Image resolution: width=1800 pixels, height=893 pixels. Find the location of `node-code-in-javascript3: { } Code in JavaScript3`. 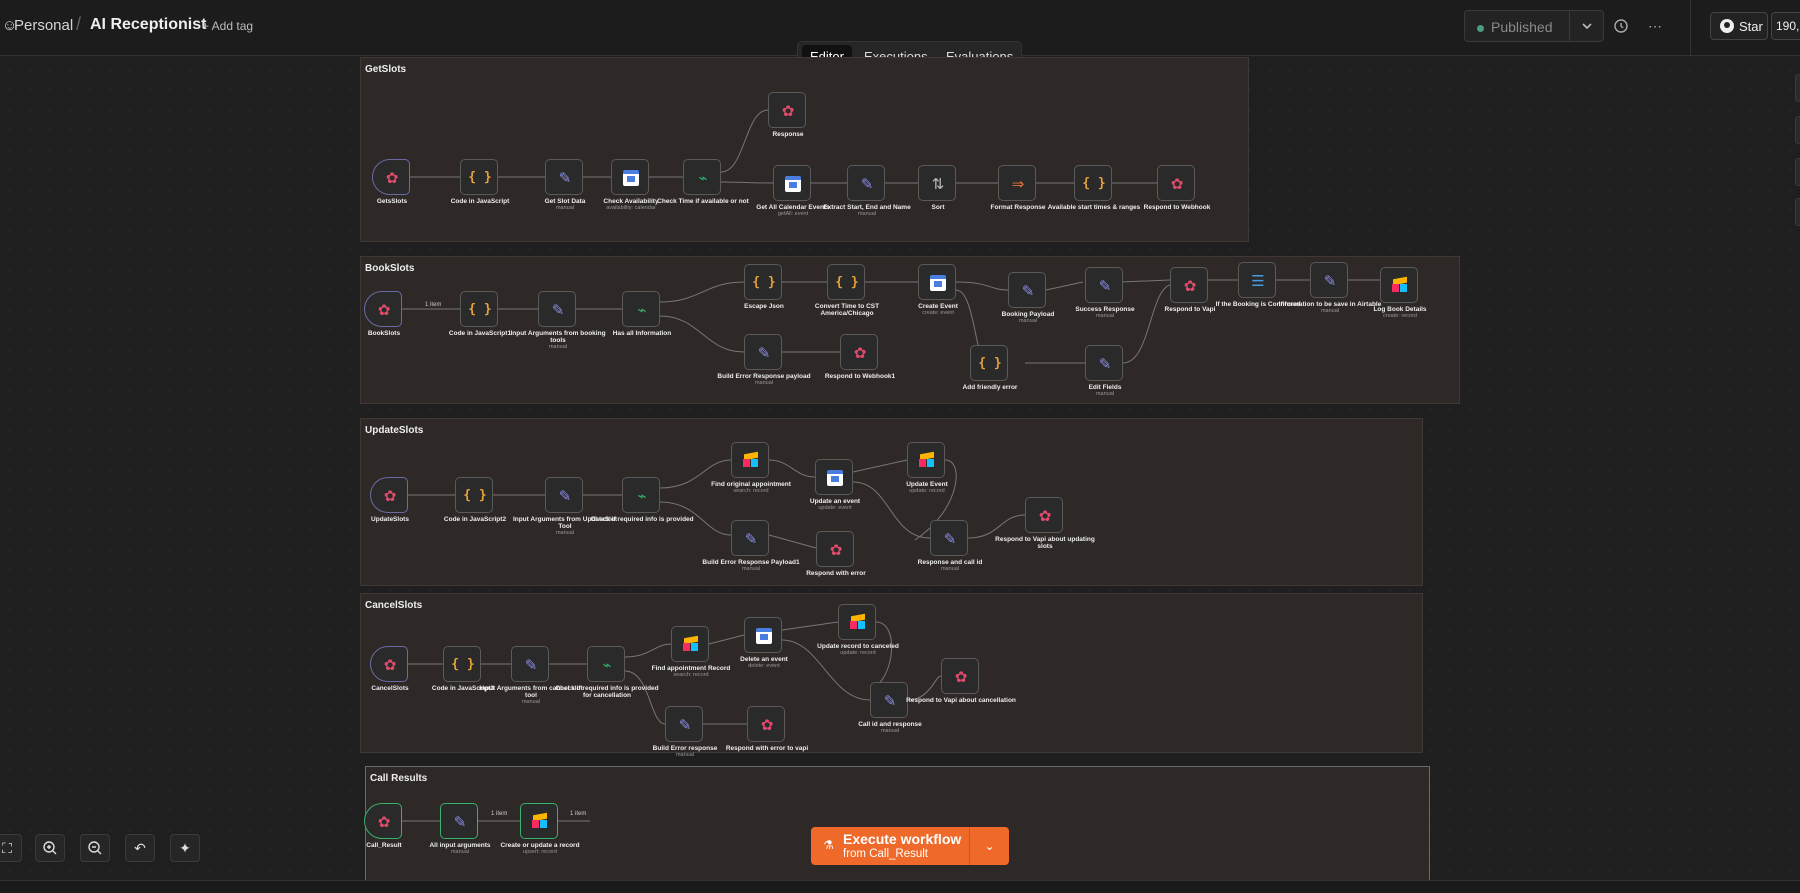

node-code-in-javascript3: { } Code in JavaScript3 is located at coordinates (463, 669).